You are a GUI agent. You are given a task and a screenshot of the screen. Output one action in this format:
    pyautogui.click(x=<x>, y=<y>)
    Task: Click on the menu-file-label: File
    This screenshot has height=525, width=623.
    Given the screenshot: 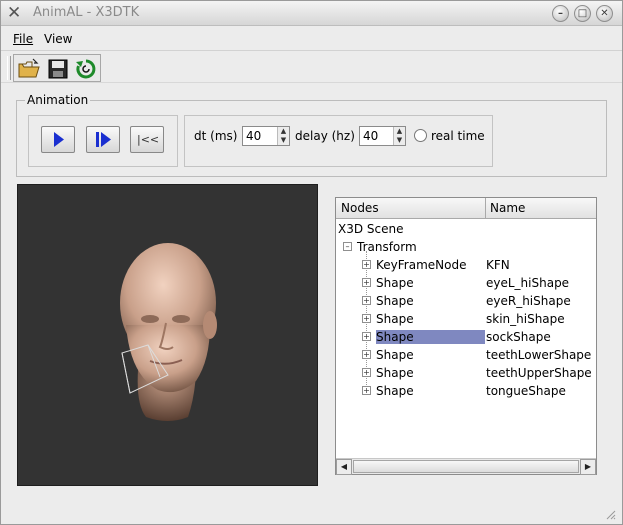 What is the action you would take?
    pyautogui.click(x=23, y=39)
    